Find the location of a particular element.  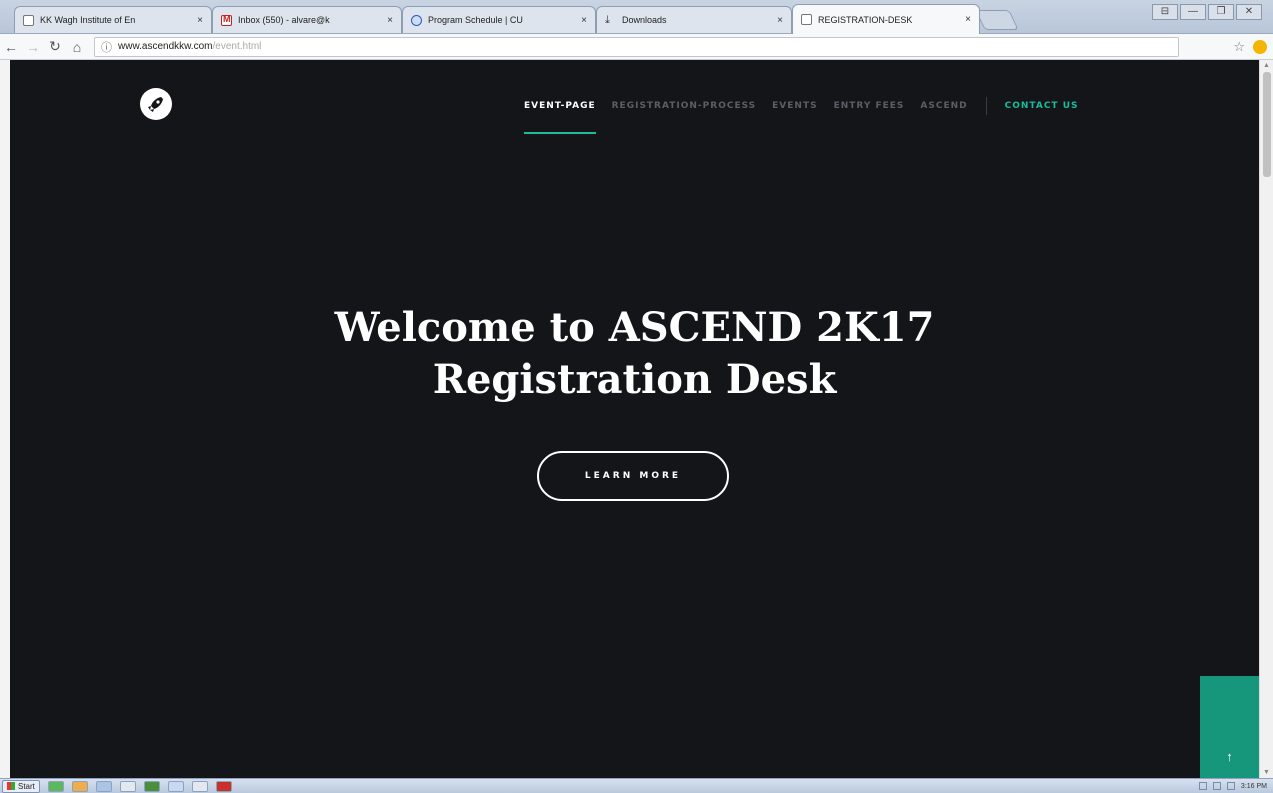

rocket-logo-icon is located at coordinates (156, 104).